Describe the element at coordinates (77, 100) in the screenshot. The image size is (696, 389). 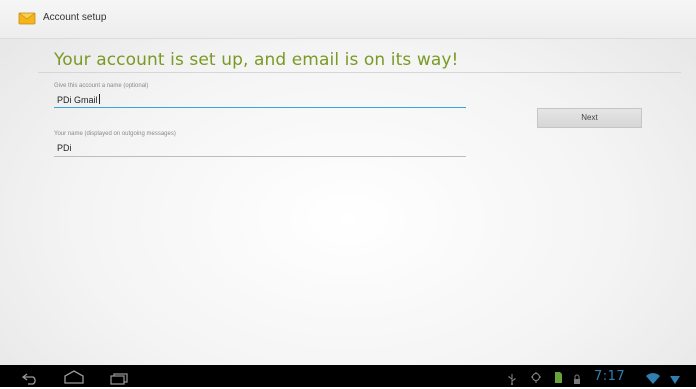
I see `account-name-value: PDi Gmail` at that location.